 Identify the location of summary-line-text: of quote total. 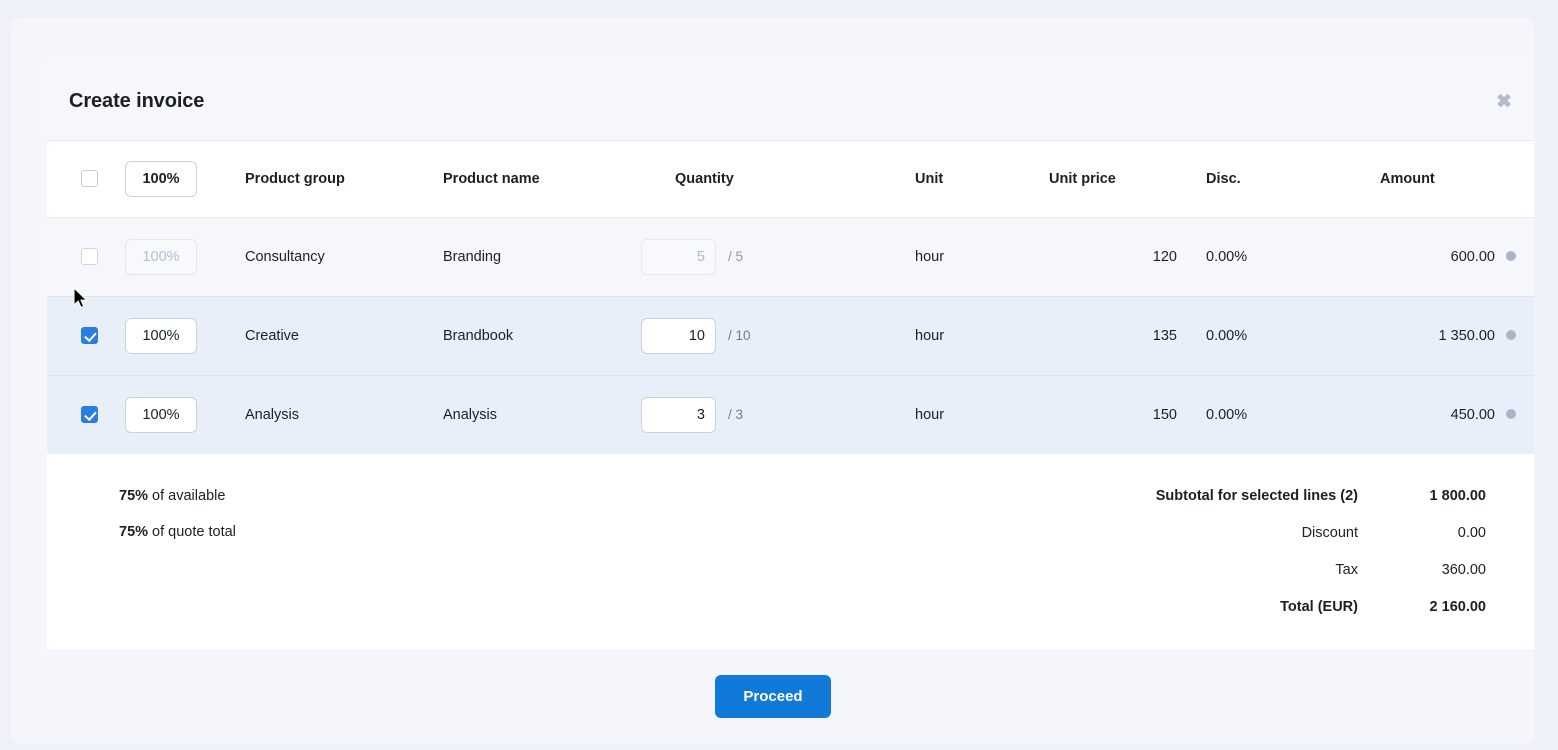
(192, 532).